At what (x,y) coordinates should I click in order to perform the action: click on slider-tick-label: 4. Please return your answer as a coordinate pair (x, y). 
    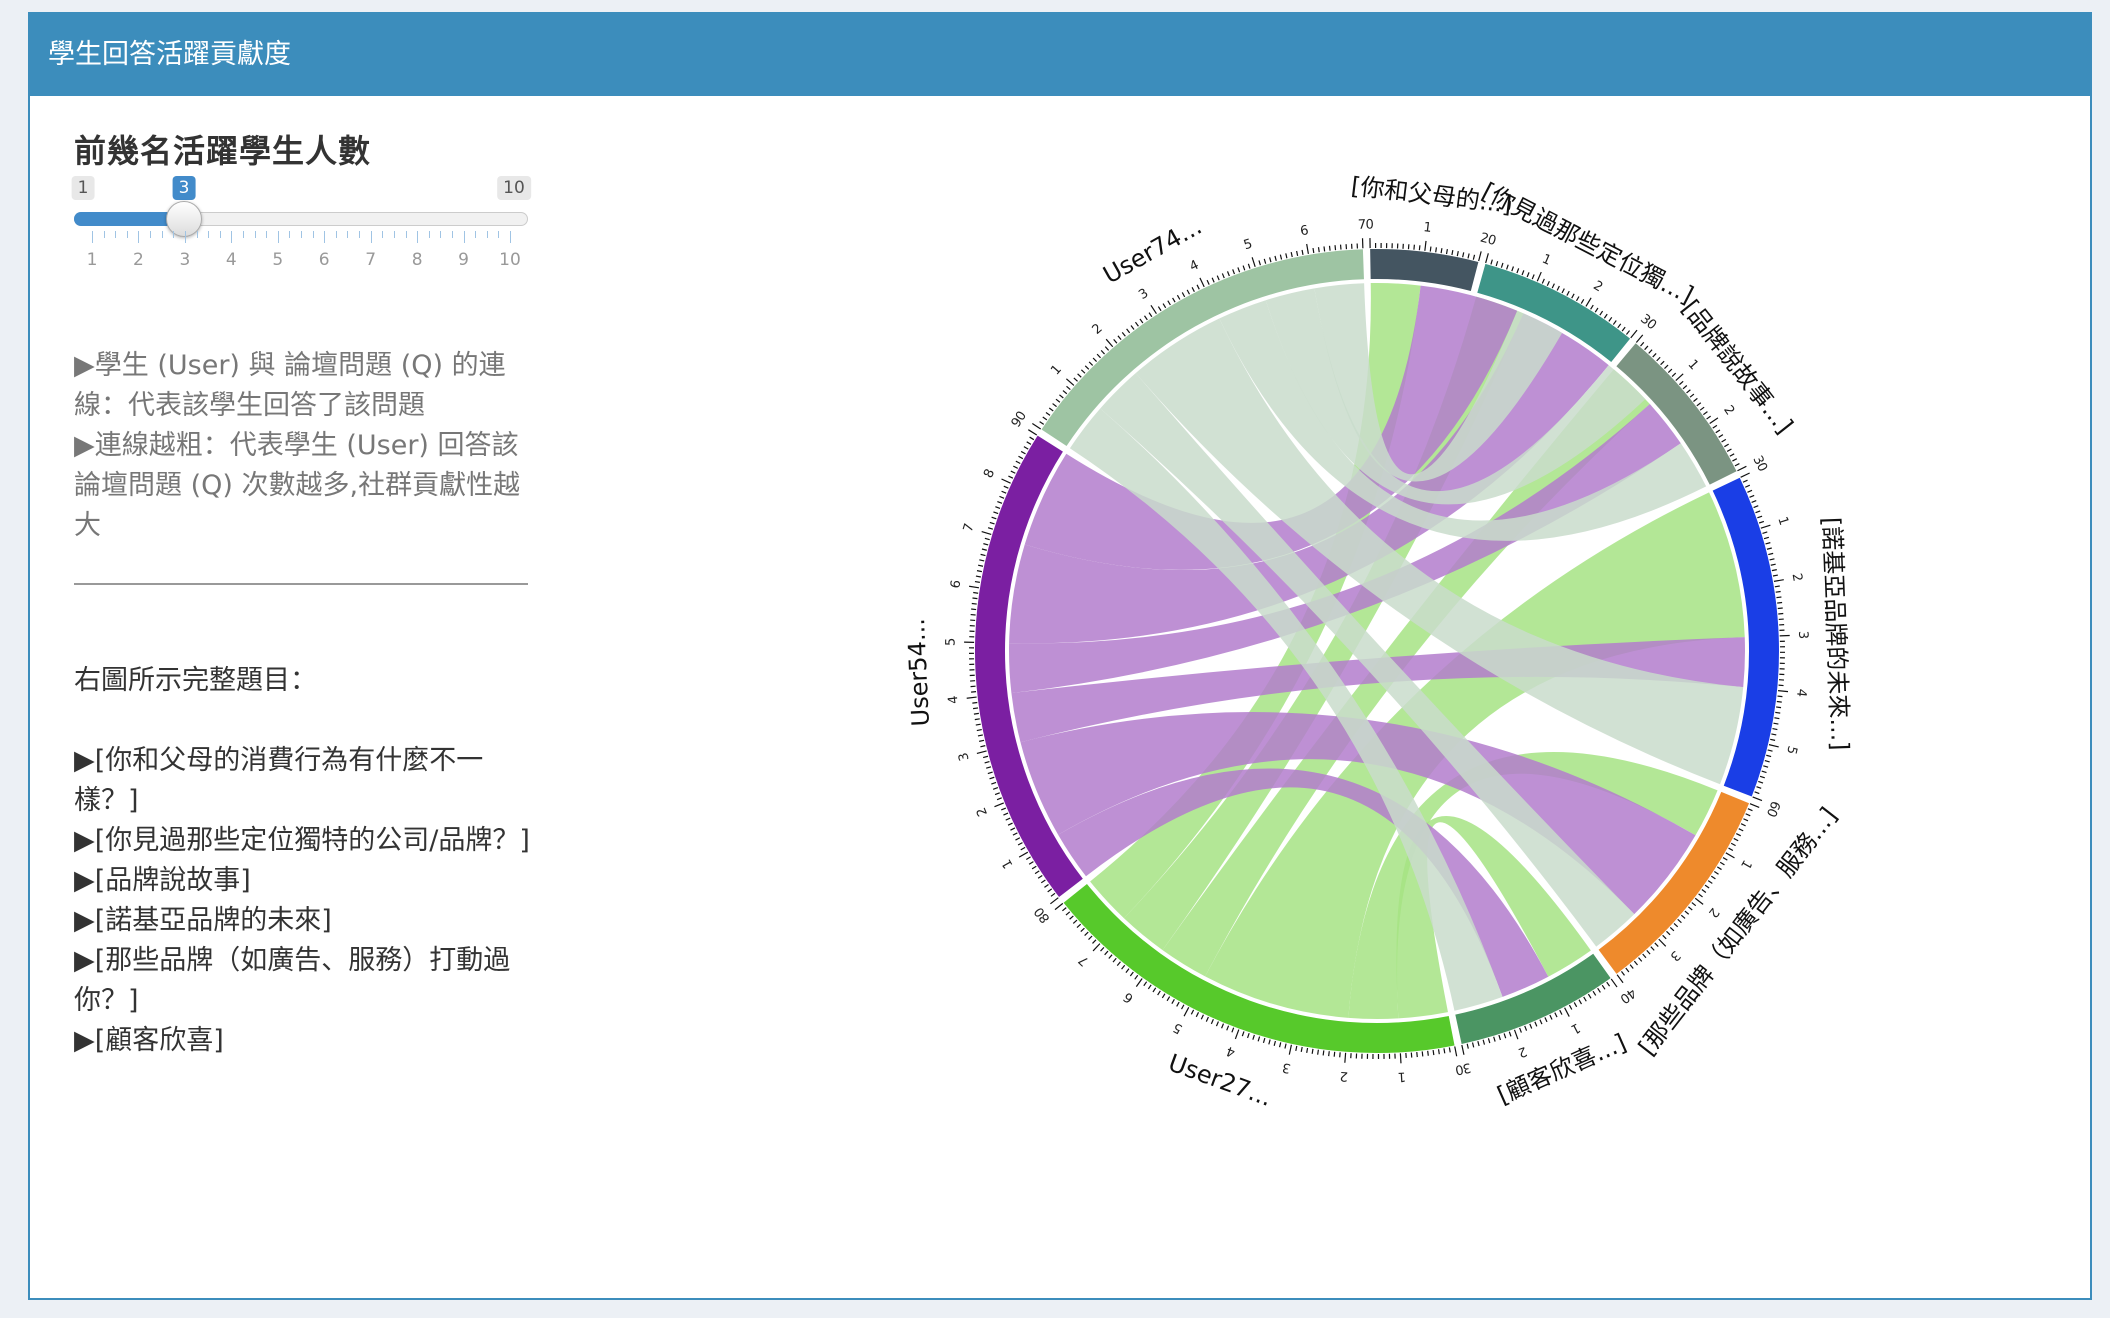
    Looking at the image, I should click on (231, 260).